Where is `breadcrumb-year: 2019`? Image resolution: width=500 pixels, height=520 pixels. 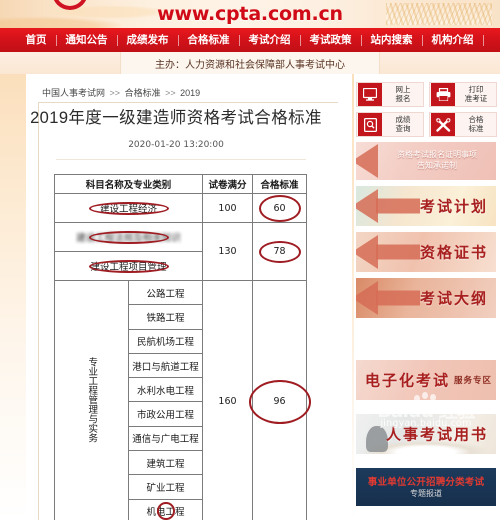 breadcrumb-year: 2019 is located at coordinates (190, 93).